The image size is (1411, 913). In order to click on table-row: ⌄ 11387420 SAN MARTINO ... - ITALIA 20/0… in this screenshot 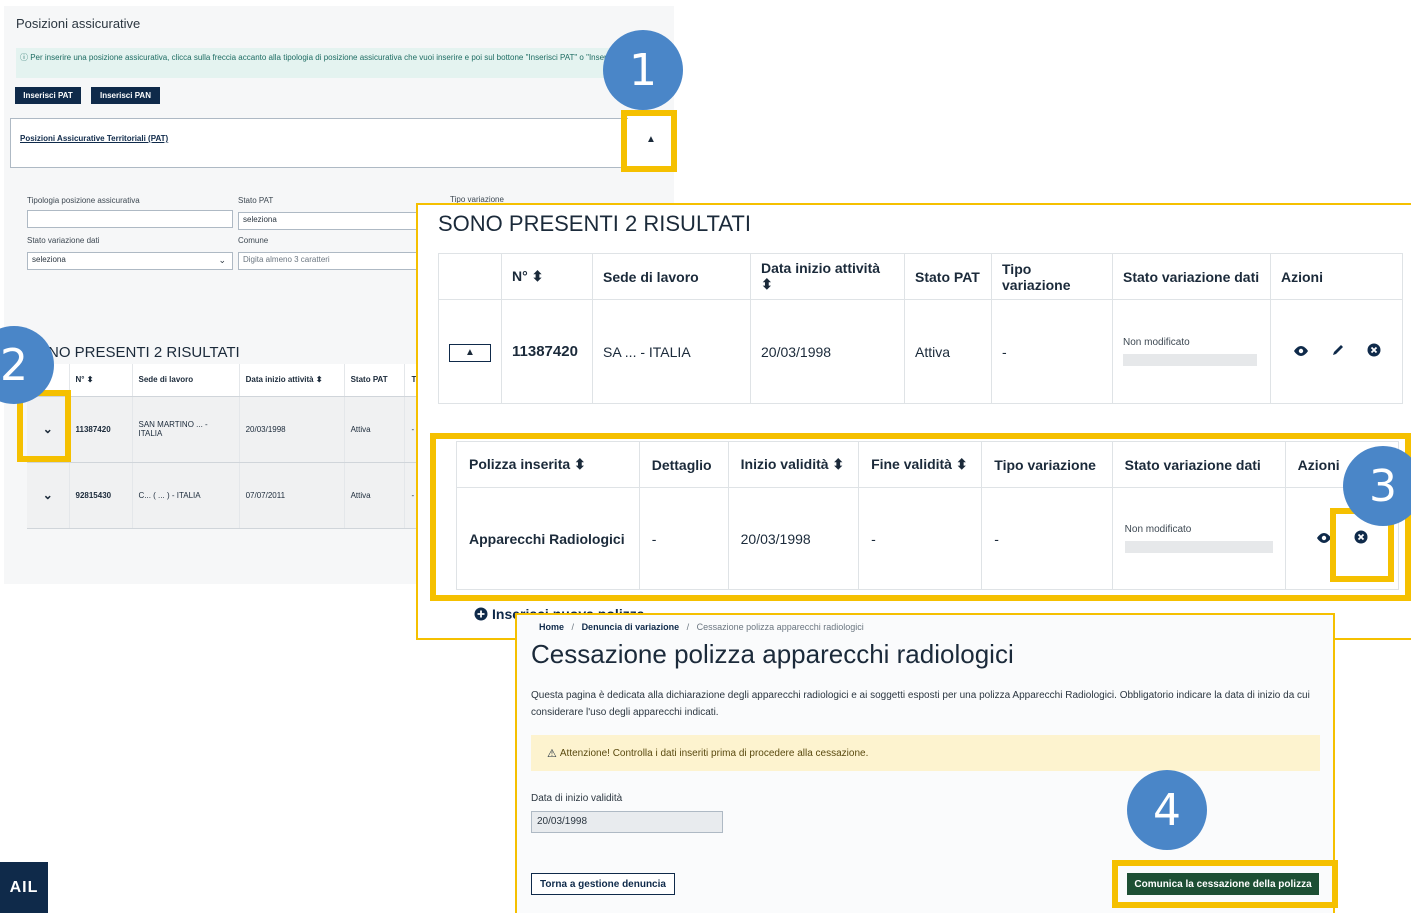, I will do `click(232, 429)`.